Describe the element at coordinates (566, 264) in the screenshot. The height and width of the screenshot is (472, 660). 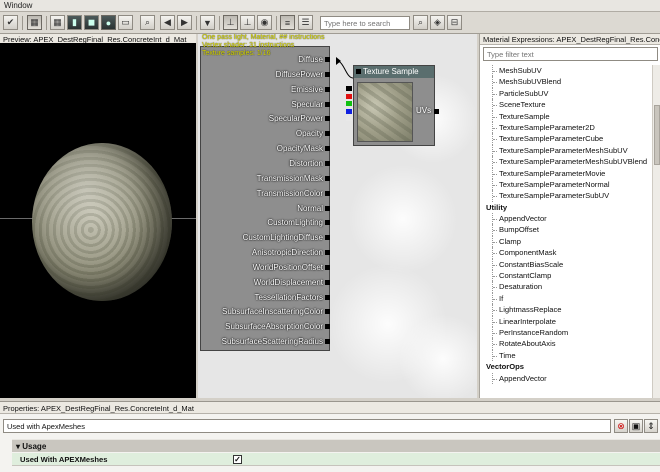
I see `expression-item: ConstantBiasScale` at that location.